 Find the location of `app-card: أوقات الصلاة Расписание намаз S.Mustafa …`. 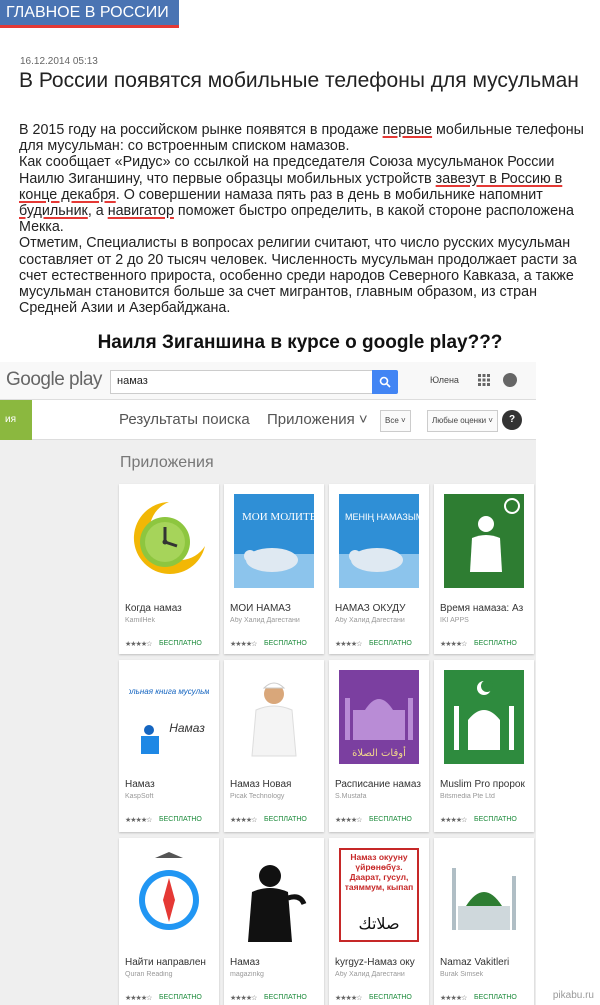

app-card: أوقات الصلاة Расписание намаз S.Mustafa … is located at coordinates (379, 746).